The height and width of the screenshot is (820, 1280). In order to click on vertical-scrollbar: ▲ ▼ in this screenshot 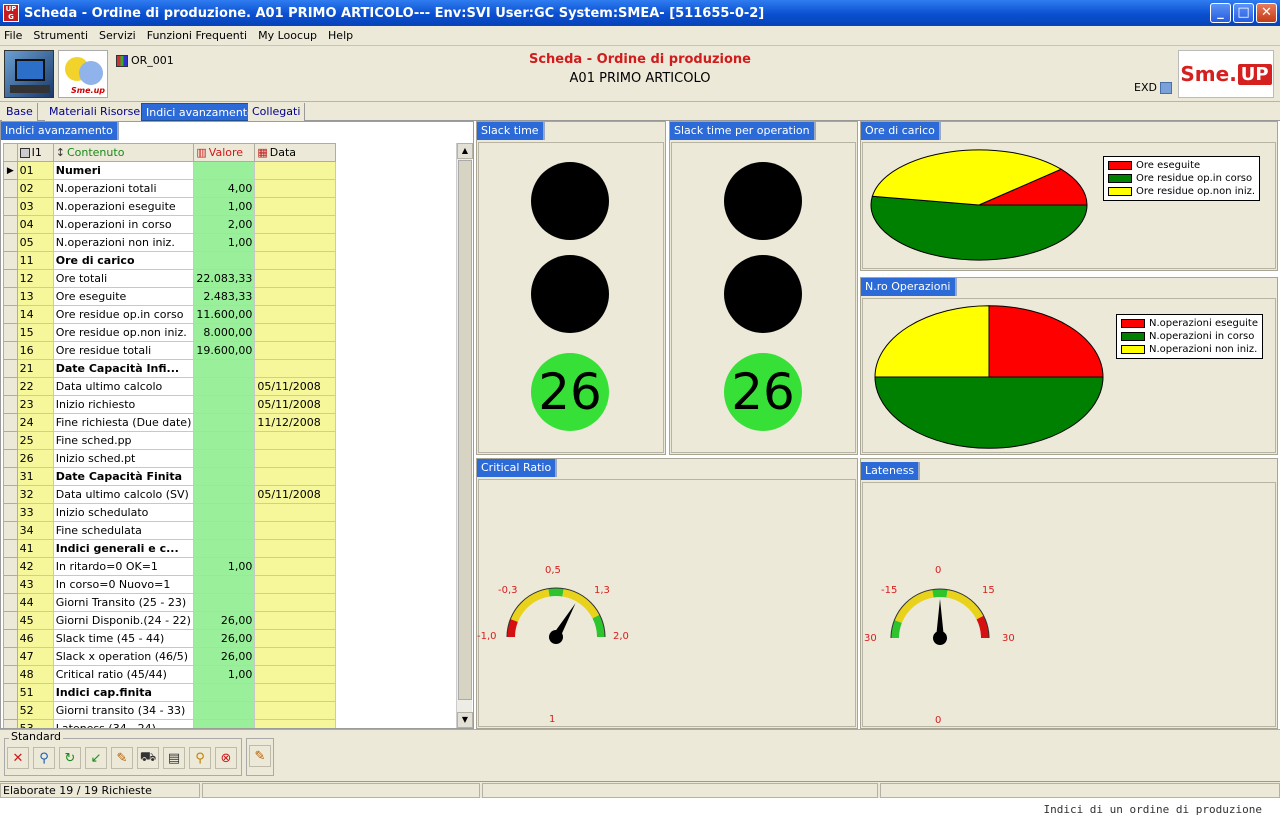, I will do `click(464, 435)`.